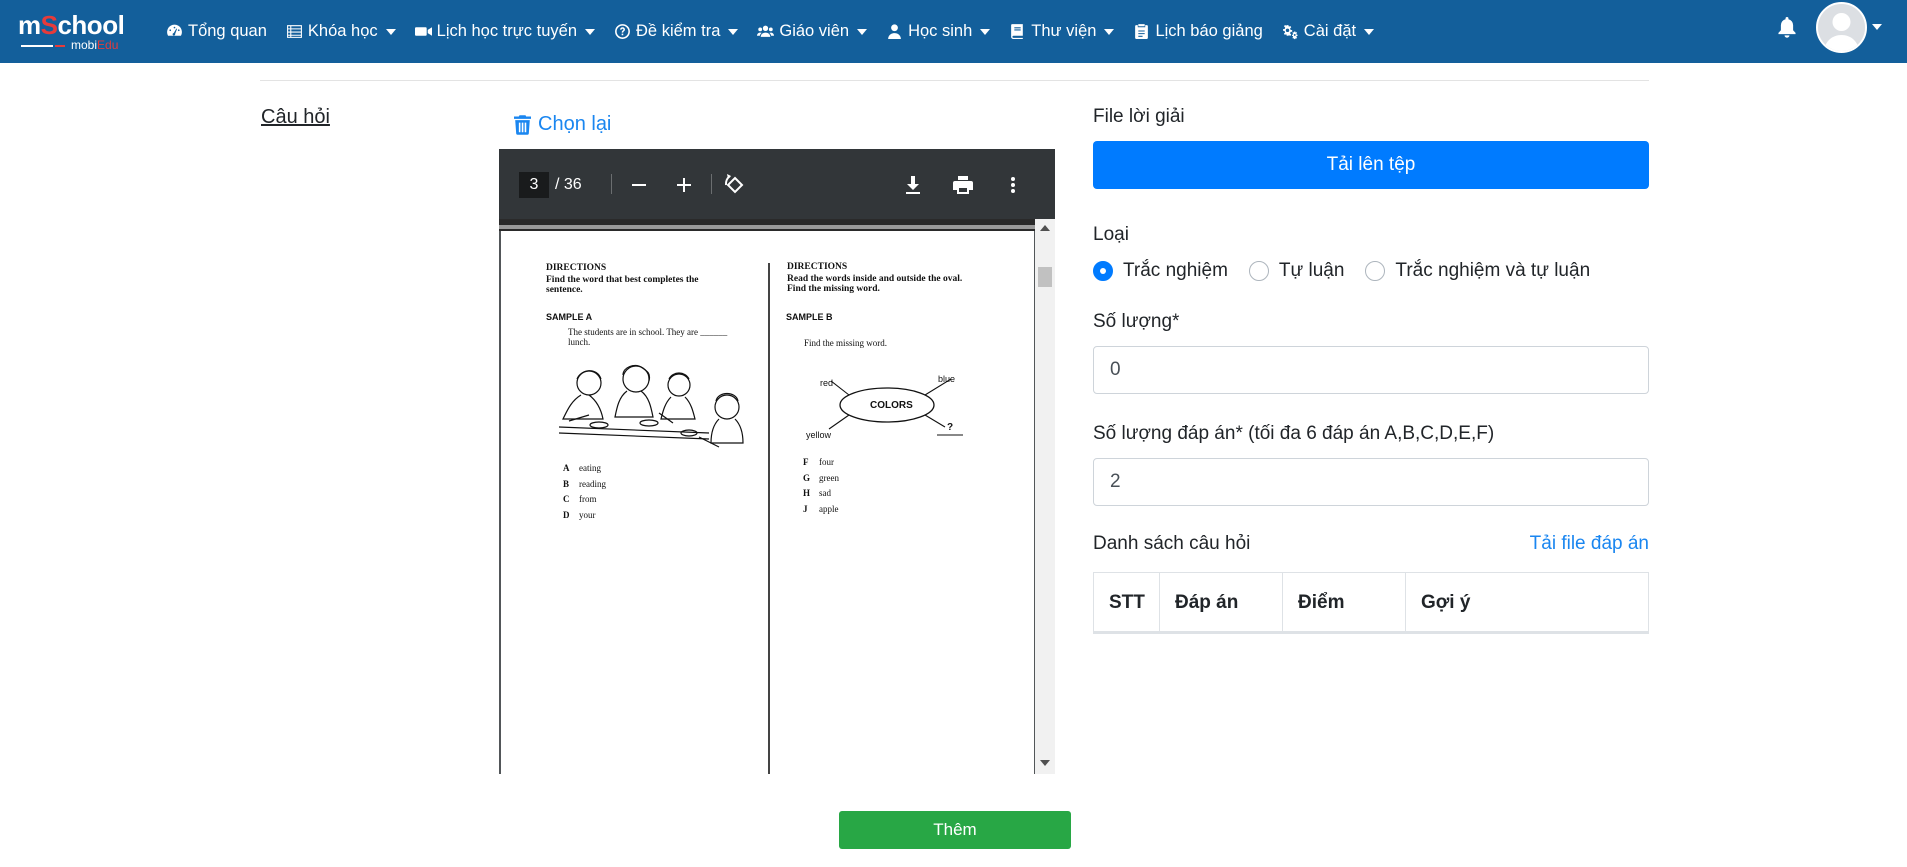 The width and height of the screenshot is (1907, 867). I want to click on radio-multiple-choice-and-essay: Trắc nghiệm và tự luận, so click(1477, 271).